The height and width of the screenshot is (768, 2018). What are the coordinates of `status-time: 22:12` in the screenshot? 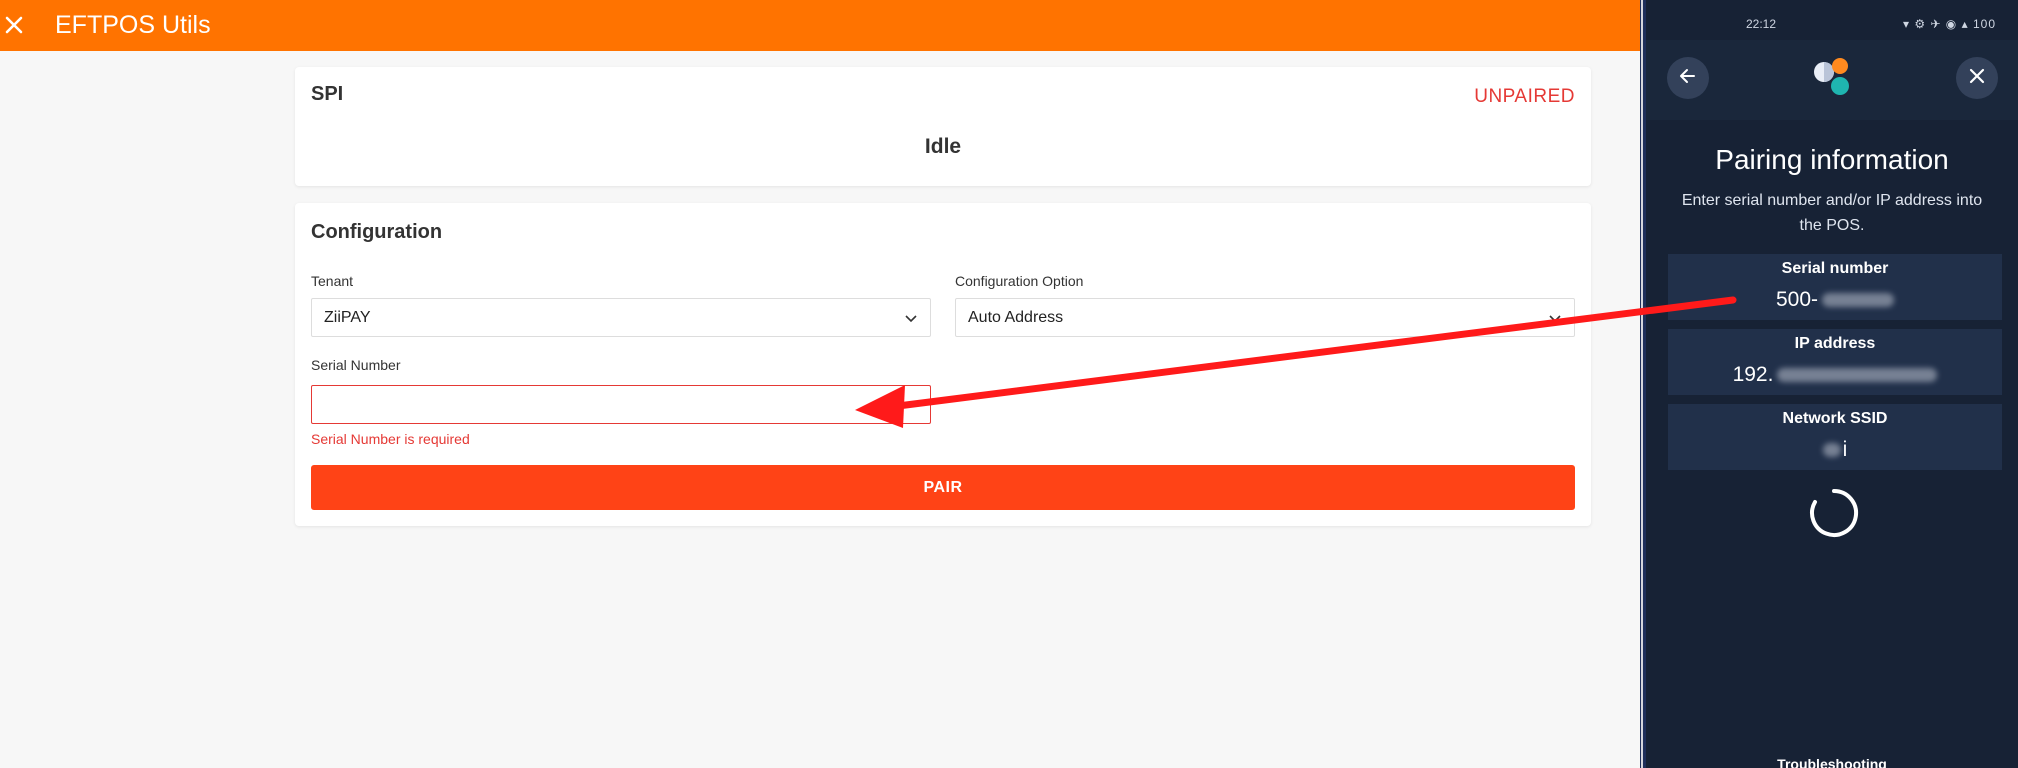 It's located at (1761, 24).